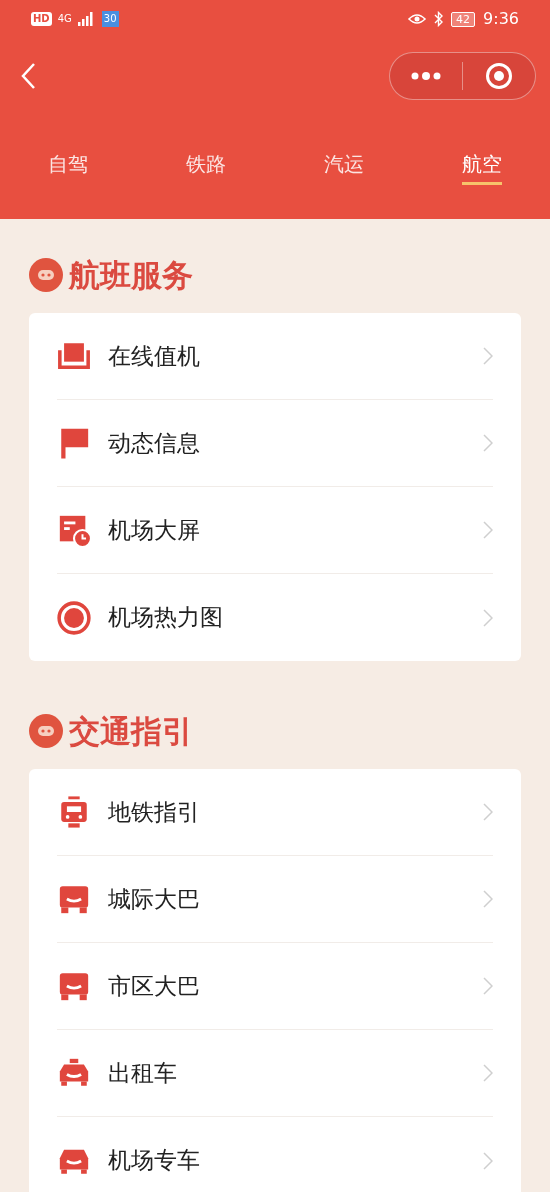 The width and height of the screenshot is (550, 1192). I want to click on schedule-board-icon, so click(74, 530).